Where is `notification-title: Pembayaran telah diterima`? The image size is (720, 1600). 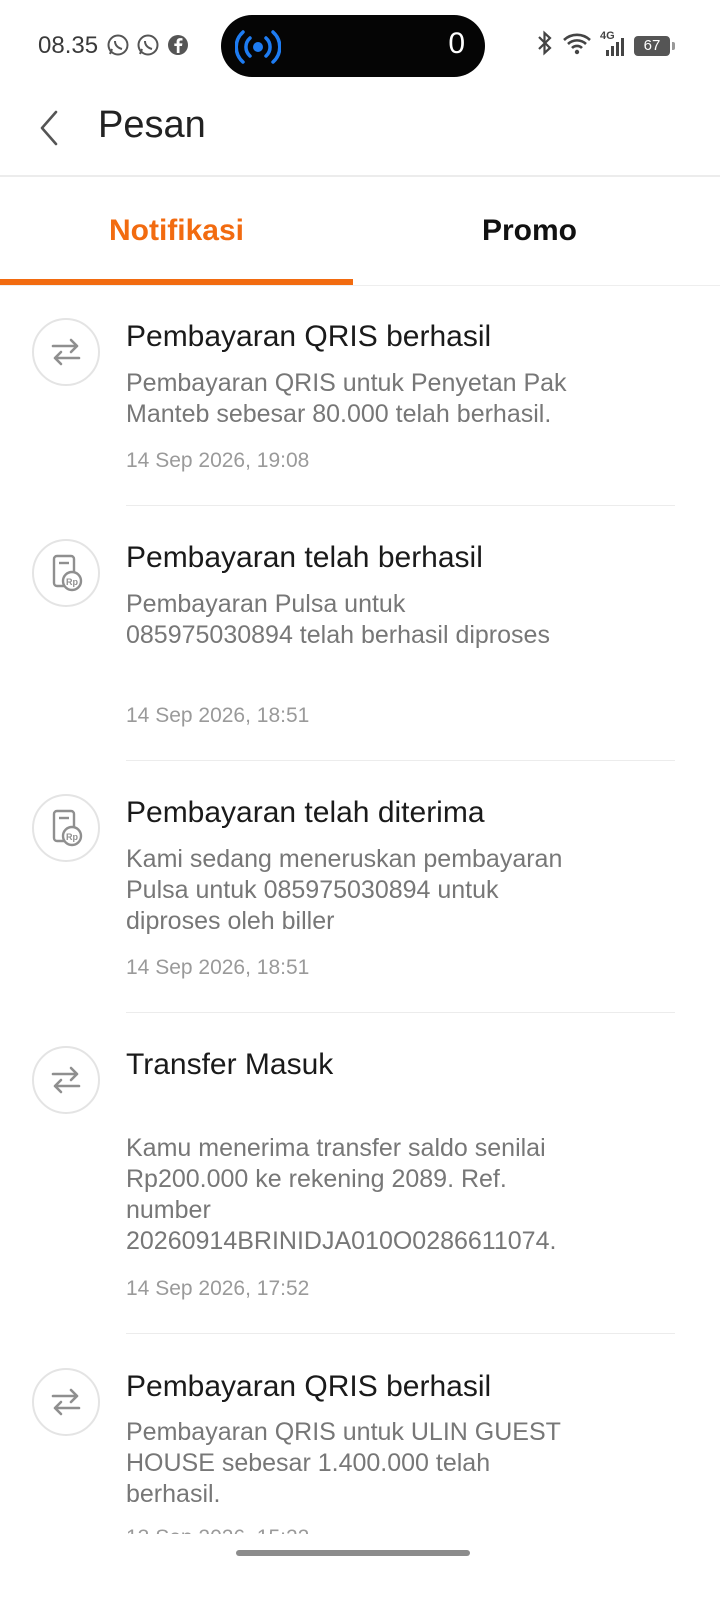
notification-title: Pembayaran telah diterima is located at coordinates (305, 812).